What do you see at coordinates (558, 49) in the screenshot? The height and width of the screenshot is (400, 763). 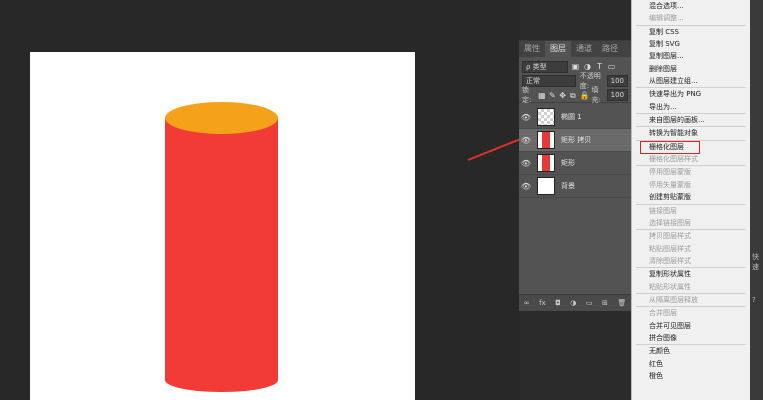 I see `tab-1: 图层` at bounding box center [558, 49].